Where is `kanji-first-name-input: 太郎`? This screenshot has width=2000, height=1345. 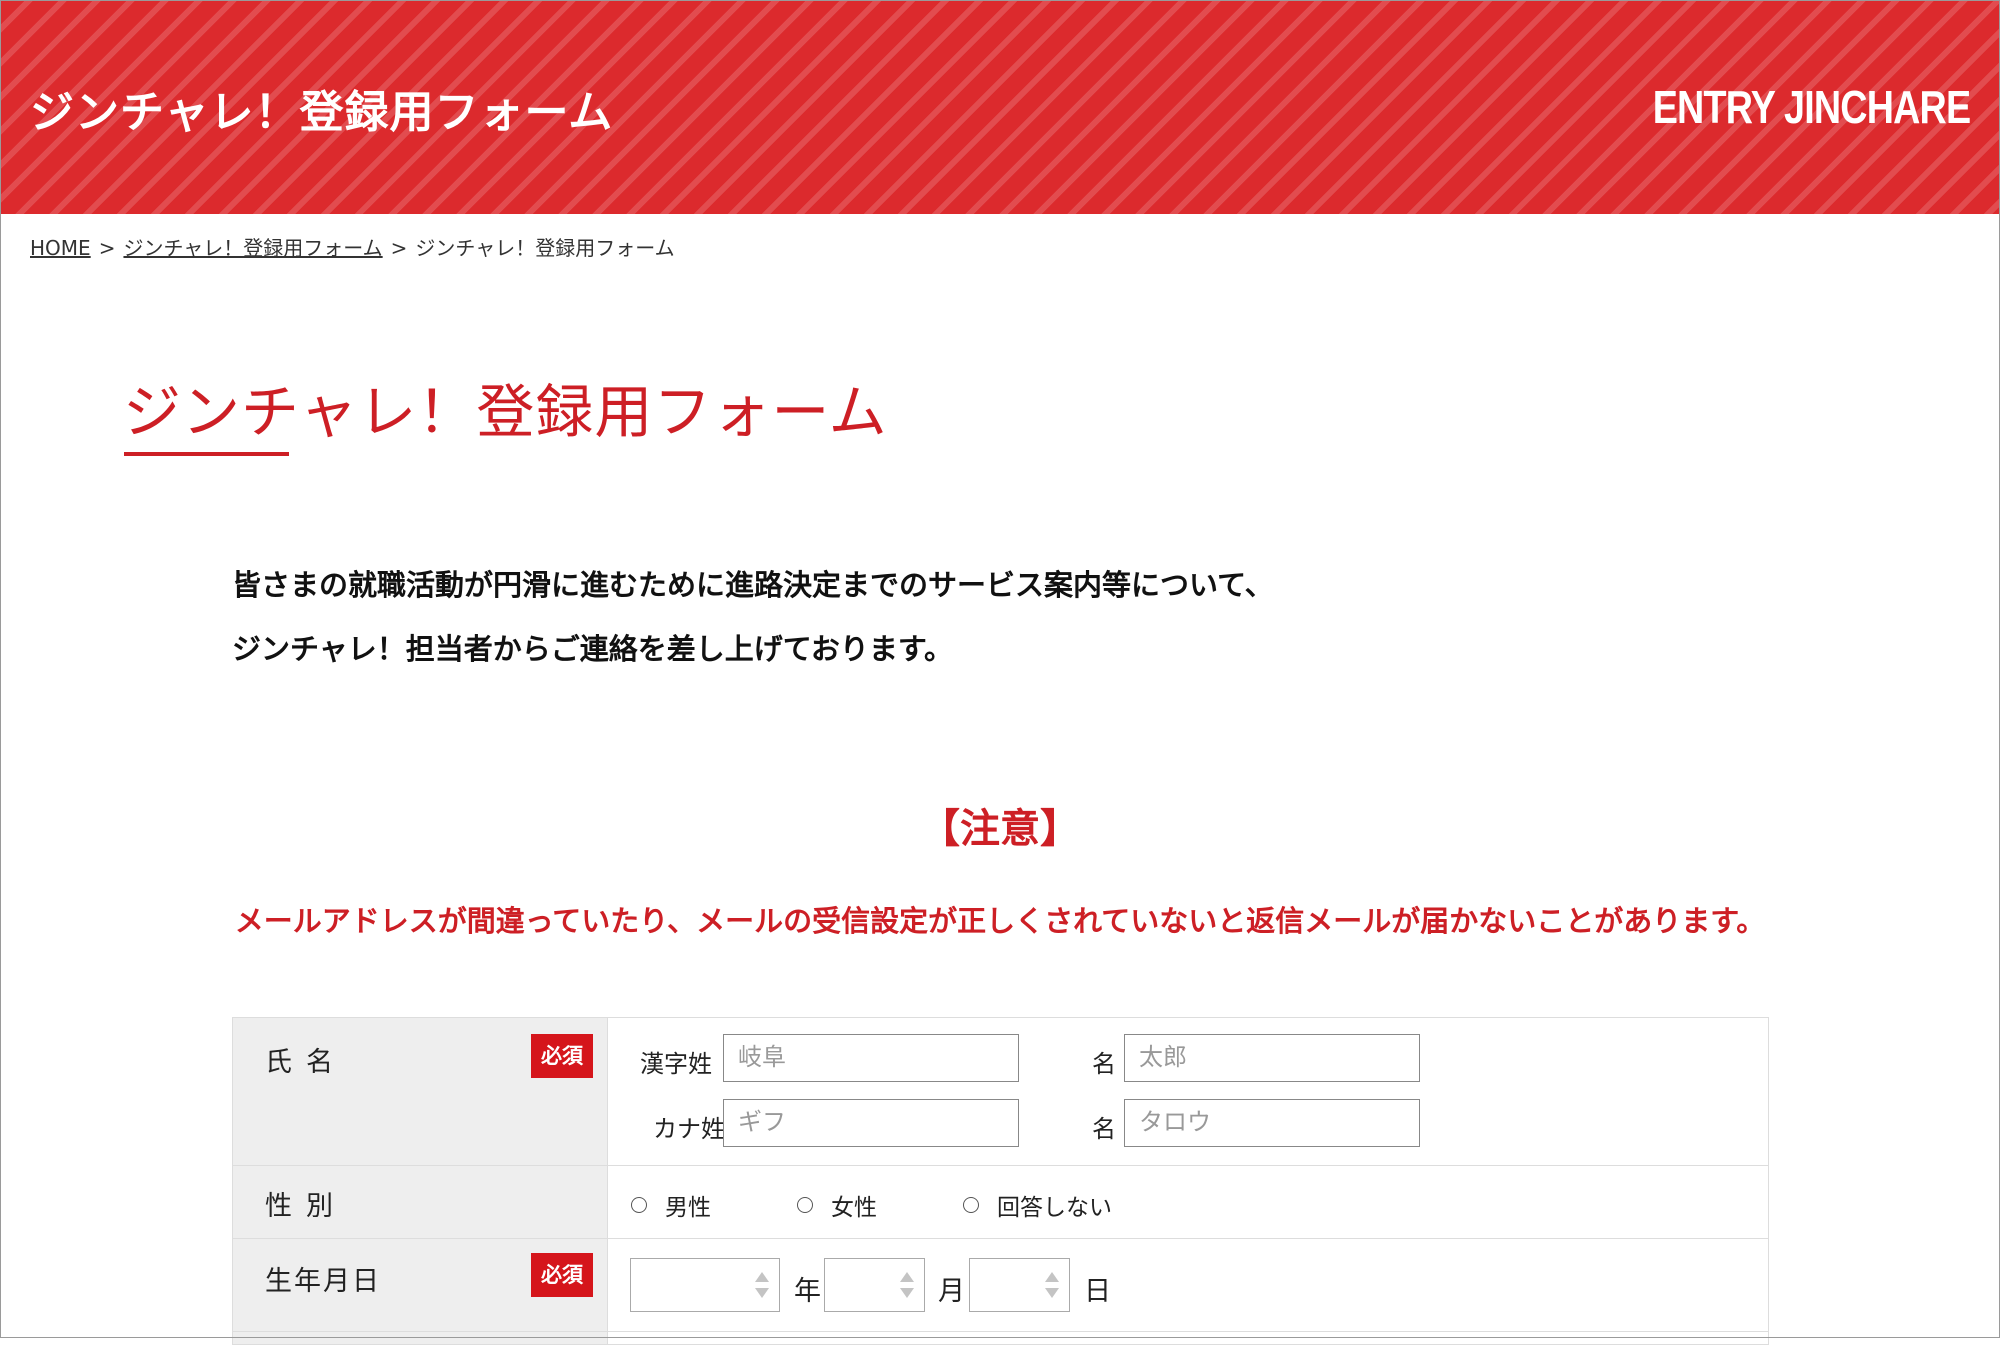 kanji-first-name-input: 太郎 is located at coordinates (1272, 1058).